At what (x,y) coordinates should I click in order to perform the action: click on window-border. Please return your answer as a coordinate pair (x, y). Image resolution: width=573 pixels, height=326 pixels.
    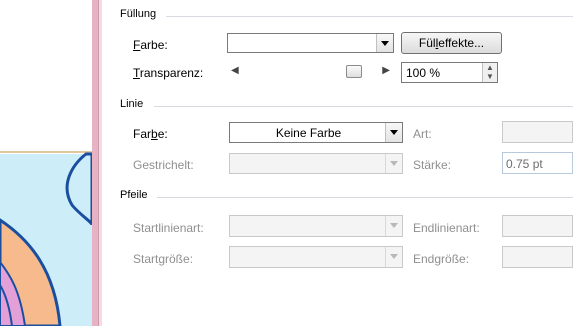
    Looking at the image, I should click on (95, 163).